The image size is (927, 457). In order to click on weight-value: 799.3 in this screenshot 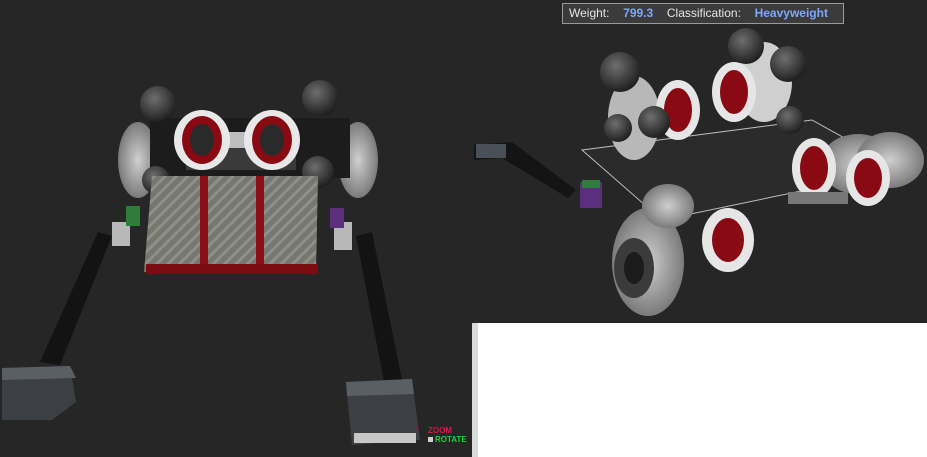, I will do `click(638, 13)`.